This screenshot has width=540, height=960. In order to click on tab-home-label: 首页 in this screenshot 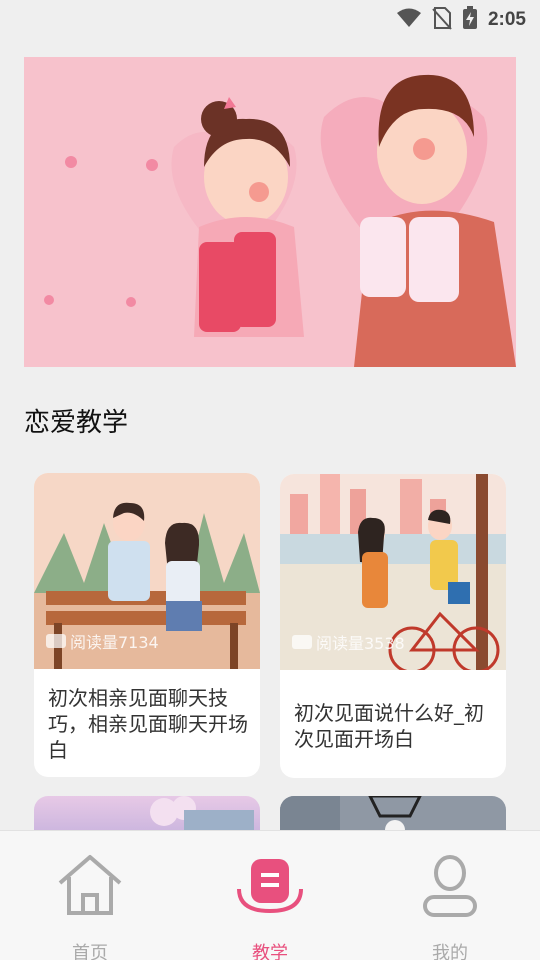, I will do `click(90, 951)`.